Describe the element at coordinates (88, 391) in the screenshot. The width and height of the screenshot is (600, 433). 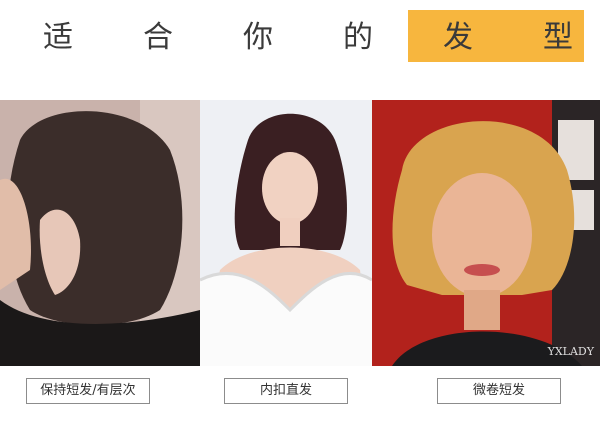
I see `label-short-layered: 保持短发/有层次` at that location.